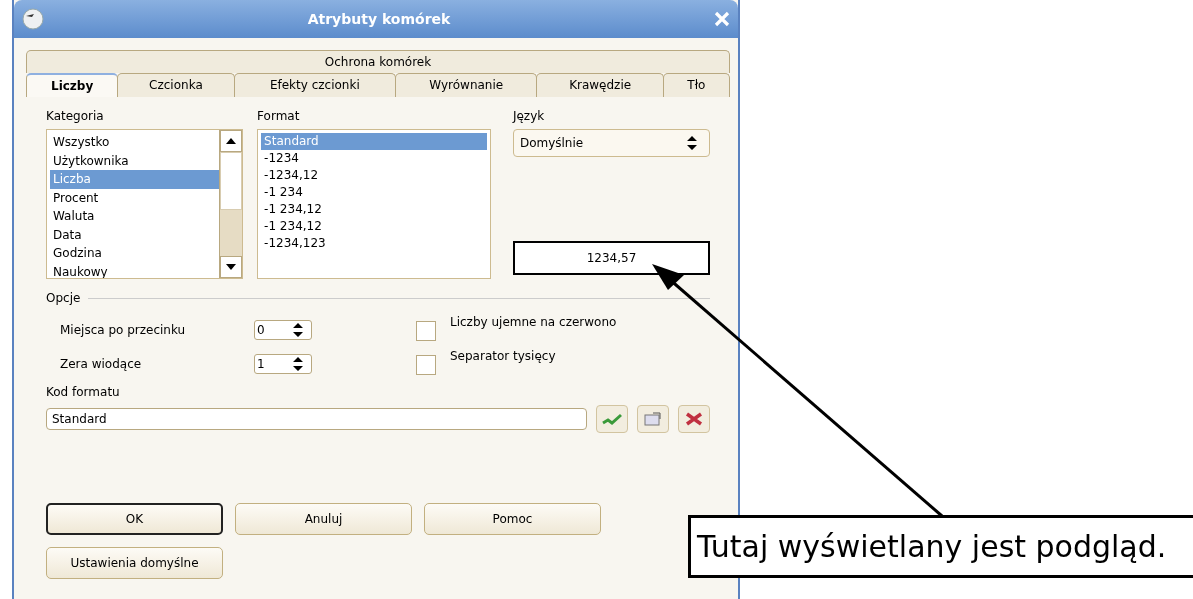 The width and height of the screenshot is (1193, 599). Describe the element at coordinates (135, 234) in the screenshot. I see `list-item: Data` at that location.